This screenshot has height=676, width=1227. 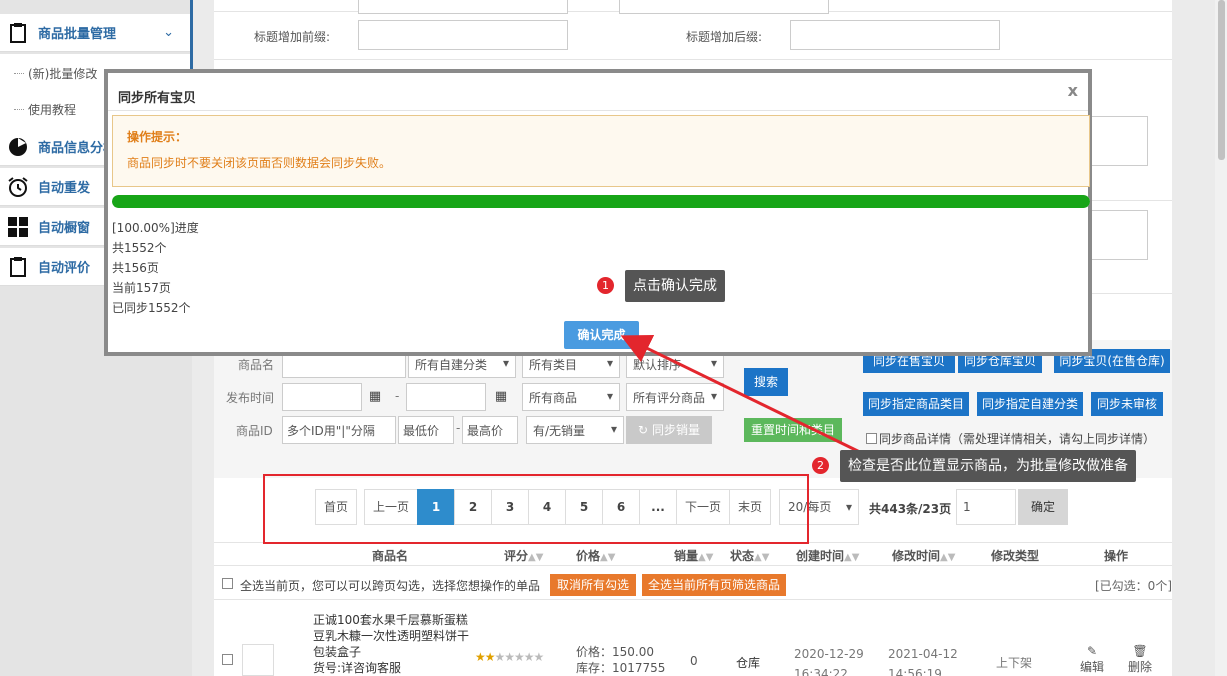 I want to click on annotation-callout-2: 检查是否此位置显示商品，为批量修改做准备, so click(x=988, y=466).